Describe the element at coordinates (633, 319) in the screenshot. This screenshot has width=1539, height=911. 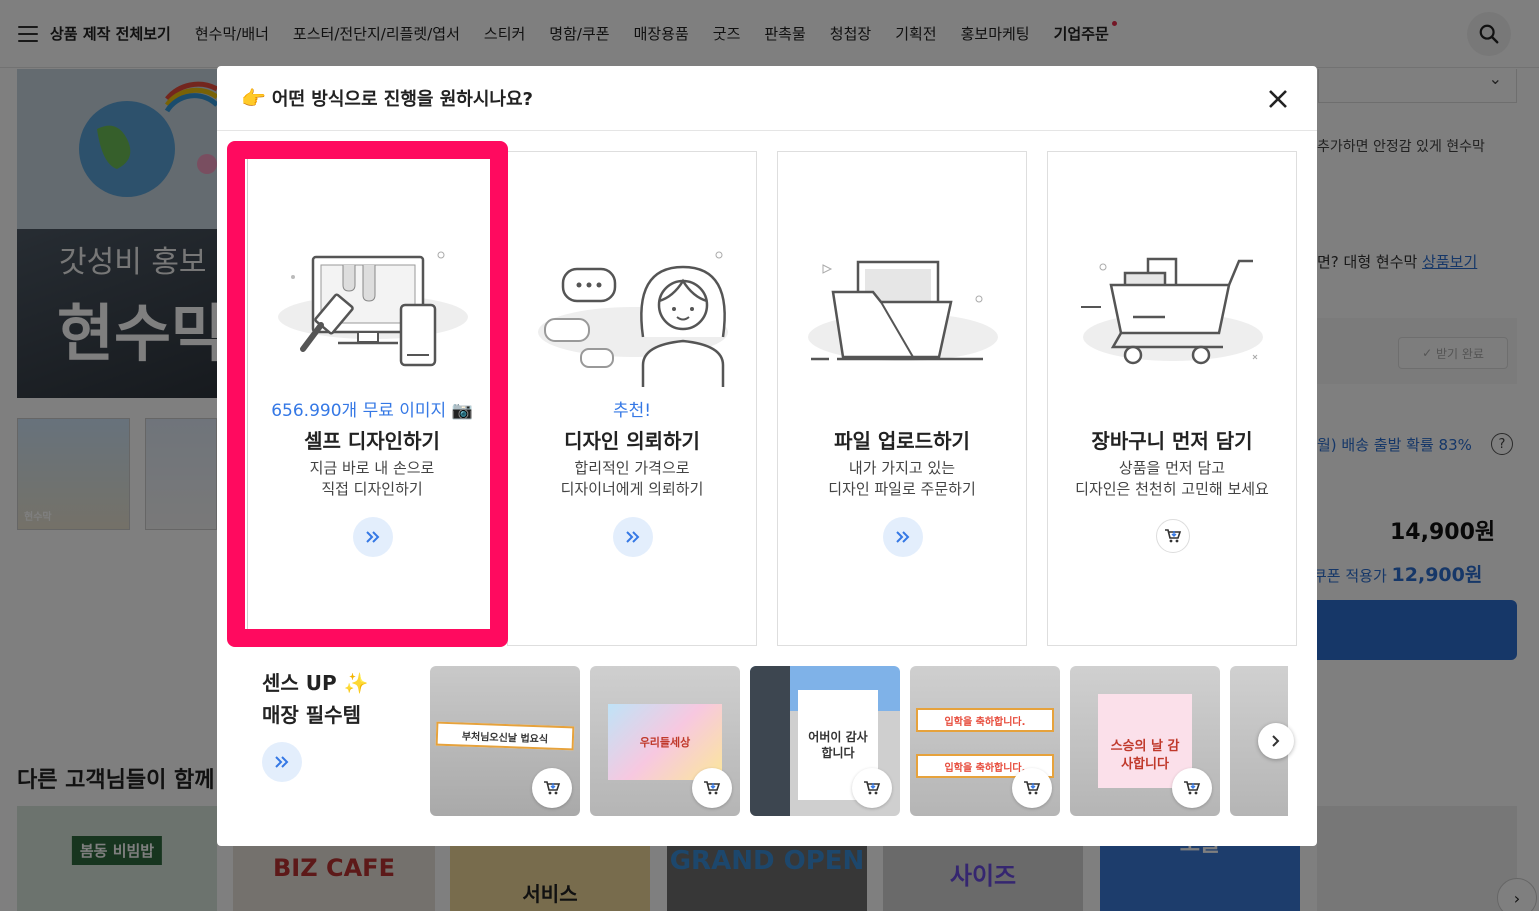
I see `designer-illustration` at that location.